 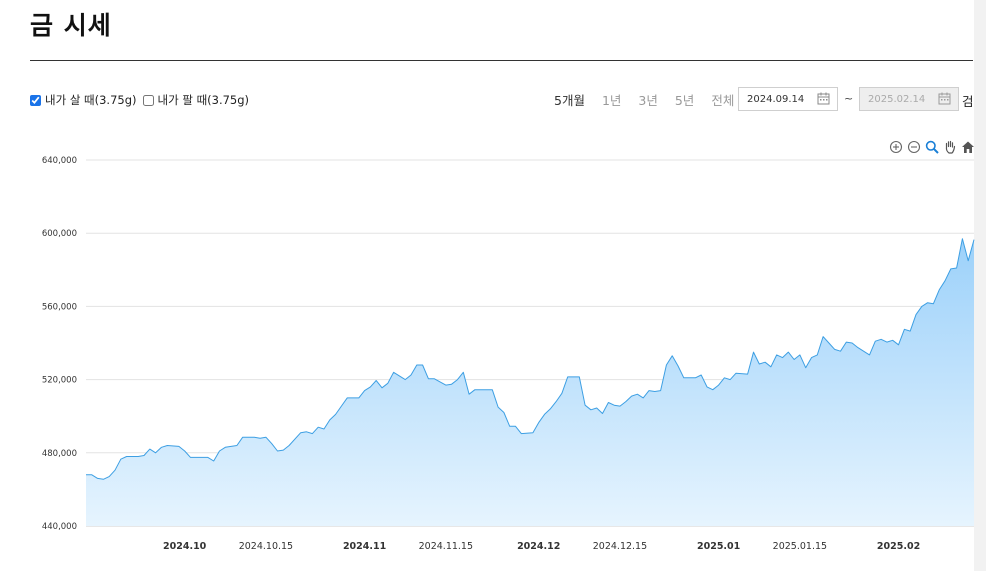 I want to click on x-tick-label: 2024.12, so click(x=538, y=546).